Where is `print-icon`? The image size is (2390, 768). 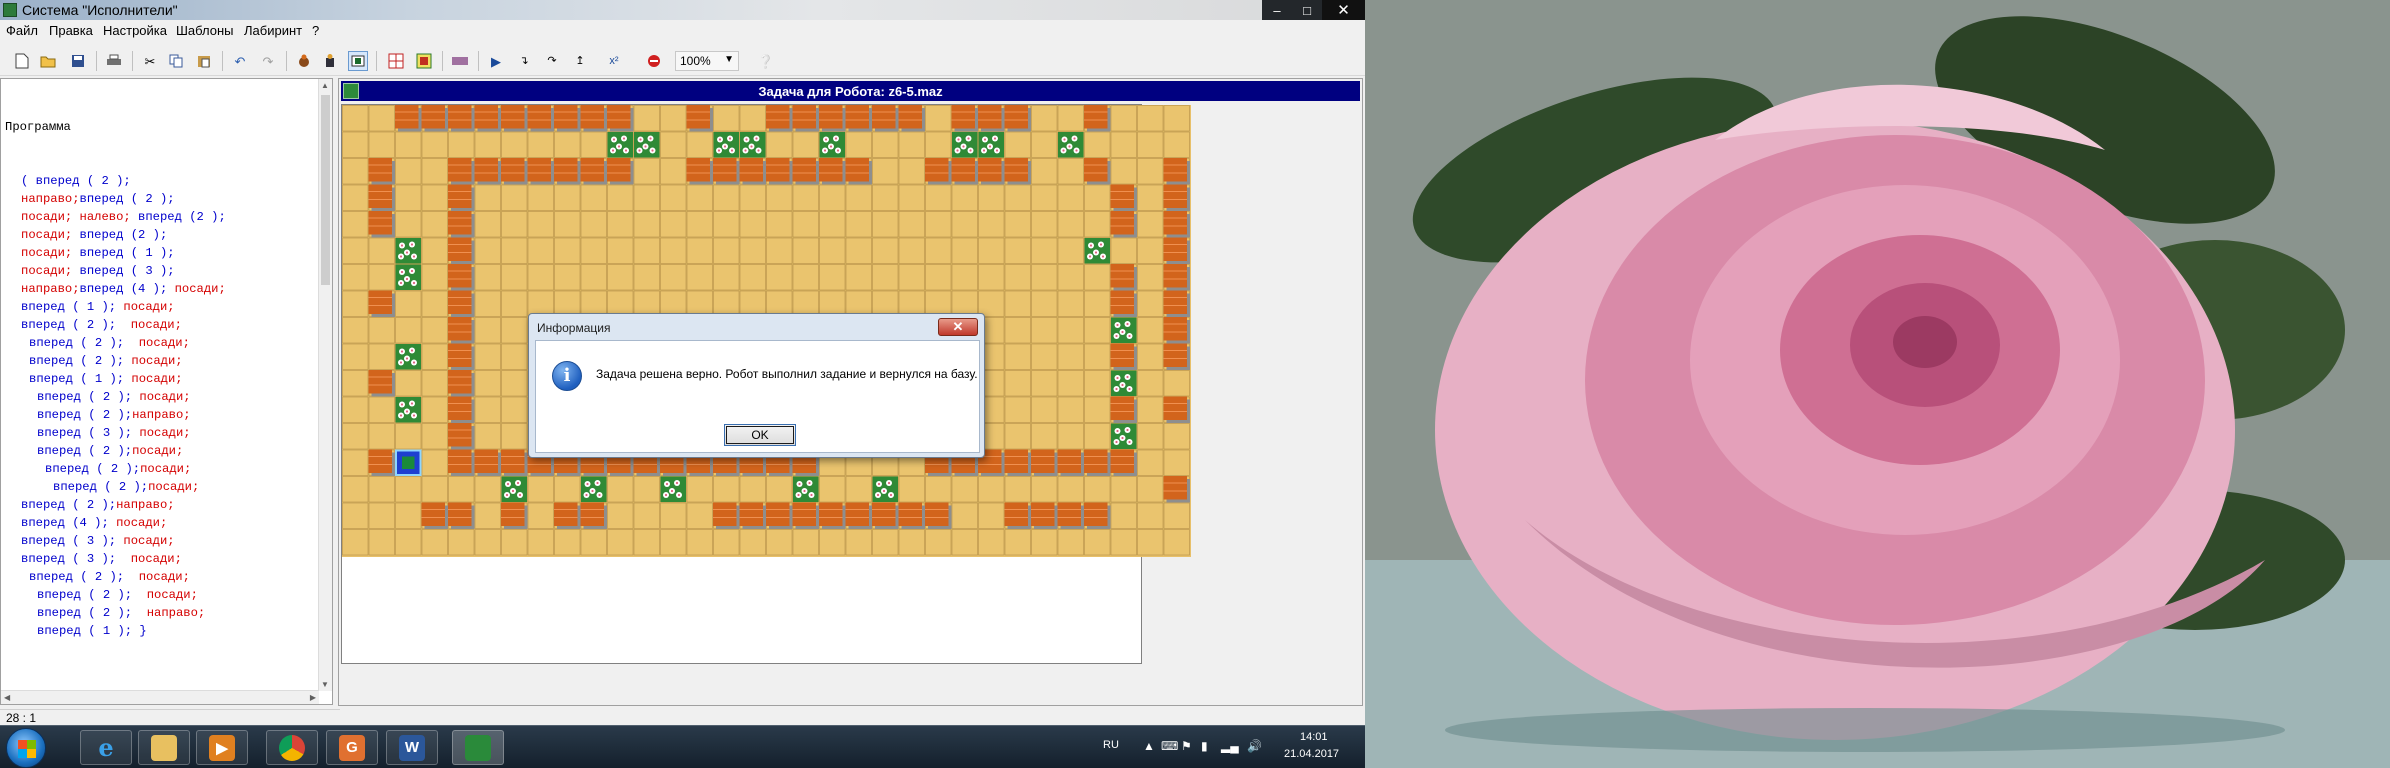
print-icon is located at coordinates (114, 61).